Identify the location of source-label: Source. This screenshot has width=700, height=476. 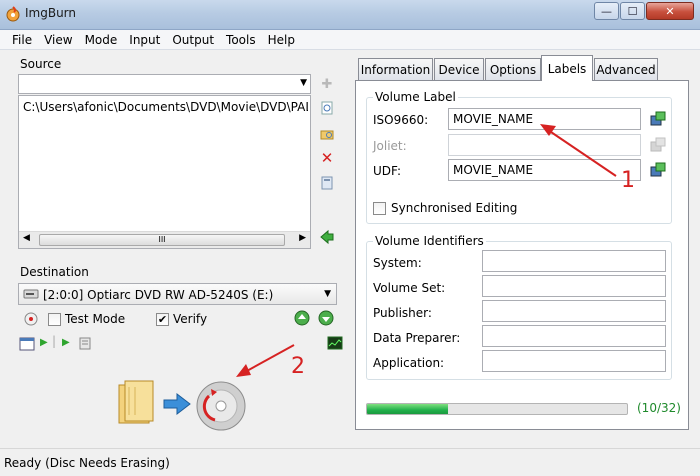
(41, 64).